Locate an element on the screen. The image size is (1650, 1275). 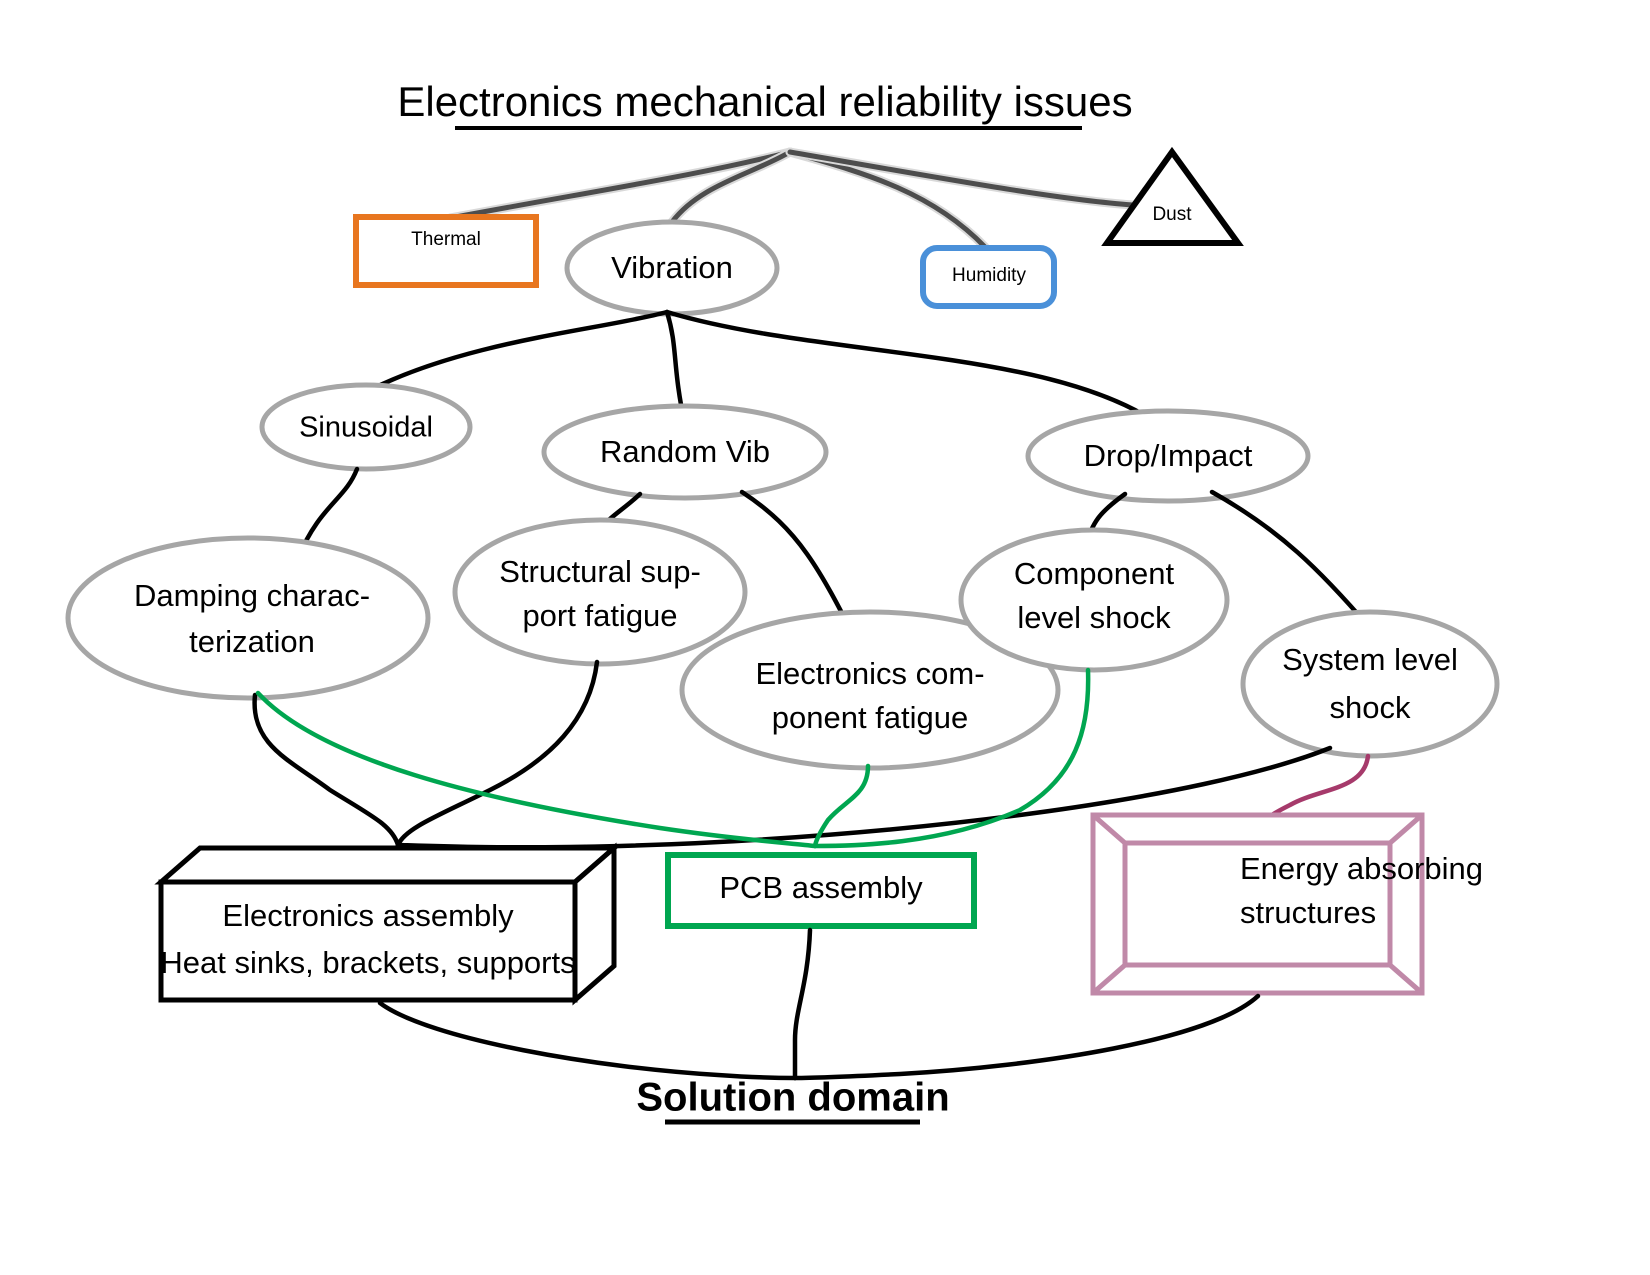
node-structural-support-fatigue: Structural sup- port fatigue is located at coordinates (600, 592).